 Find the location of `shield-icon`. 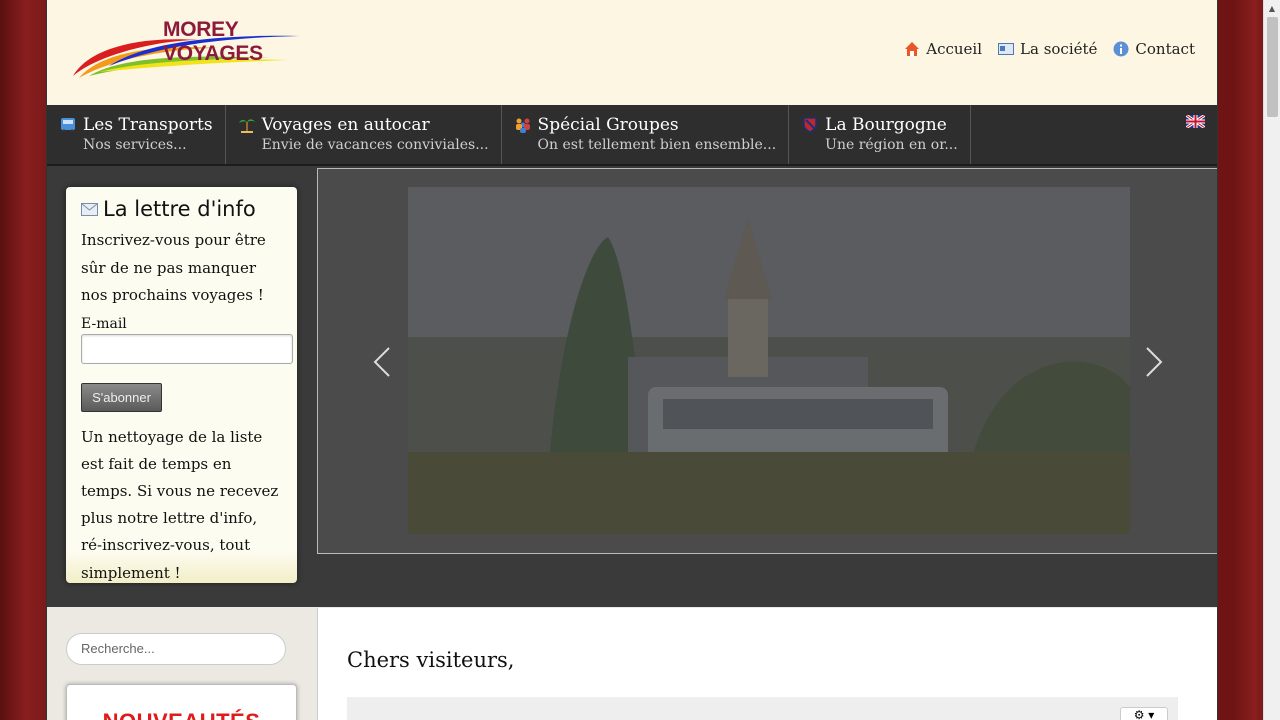

shield-icon is located at coordinates (810, 125).